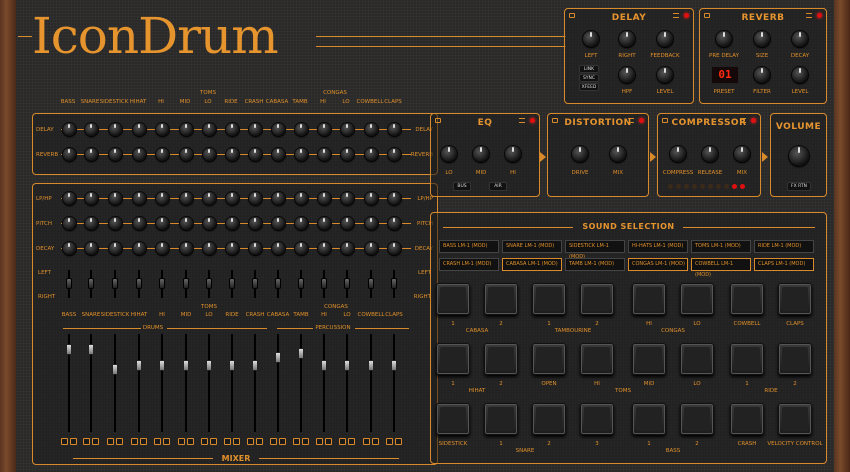 Image resolution: width=850 pixels, height=472 pixels. What do you see at coordinates (498, 186) in the screenshot?
I see `air-button: AIR` at bounding box center [498, 186].